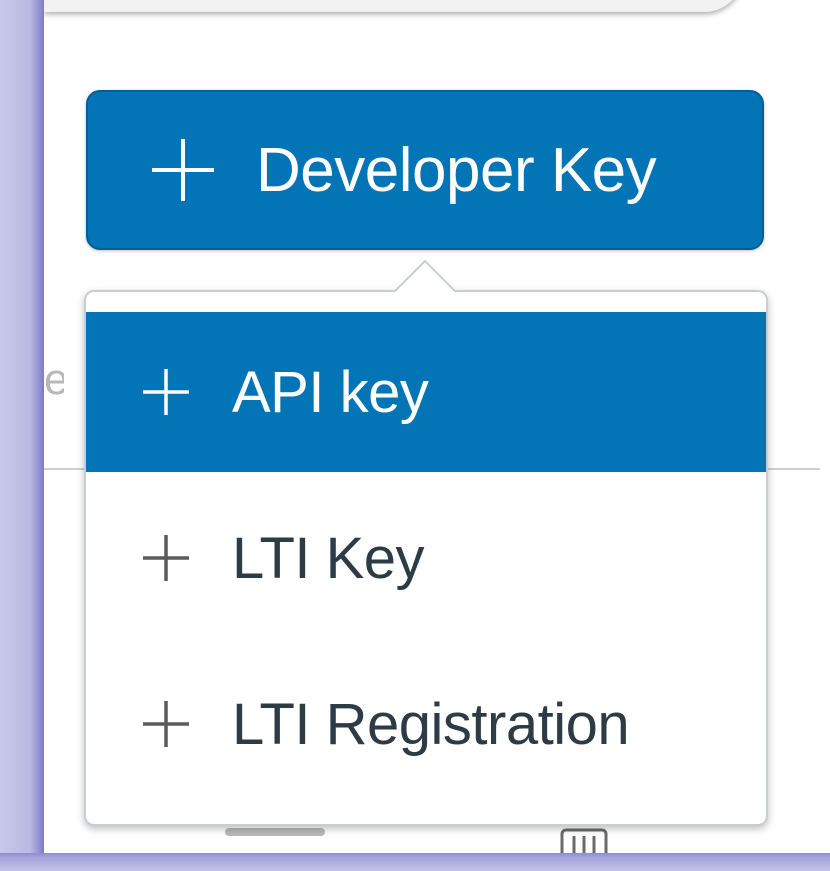 The width and height of the screenshot is (830, 871). I want to click on menu-item-label: API key, so click(330, 392).